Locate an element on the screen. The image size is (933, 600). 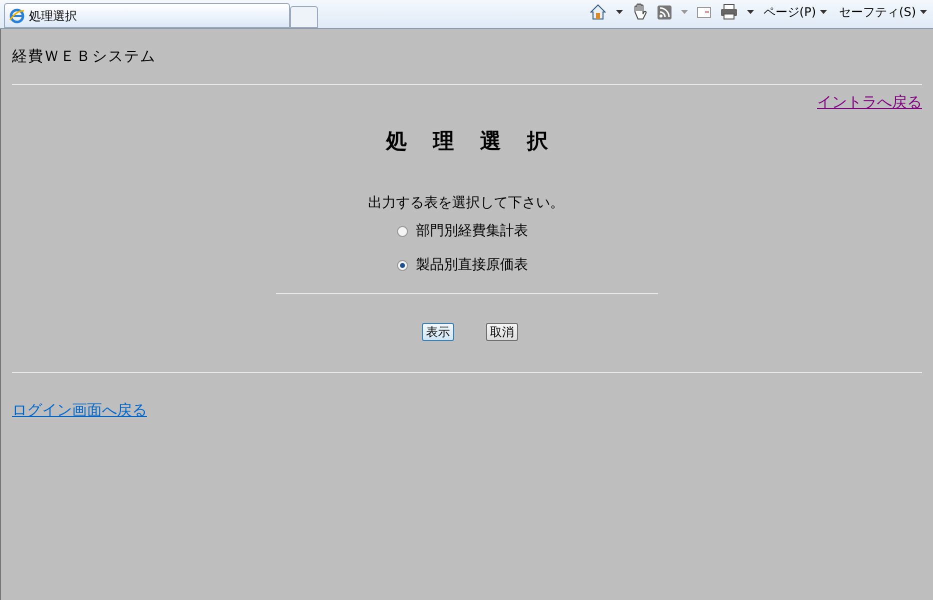
form-button: 取消 is located at coordinates (502, 332).